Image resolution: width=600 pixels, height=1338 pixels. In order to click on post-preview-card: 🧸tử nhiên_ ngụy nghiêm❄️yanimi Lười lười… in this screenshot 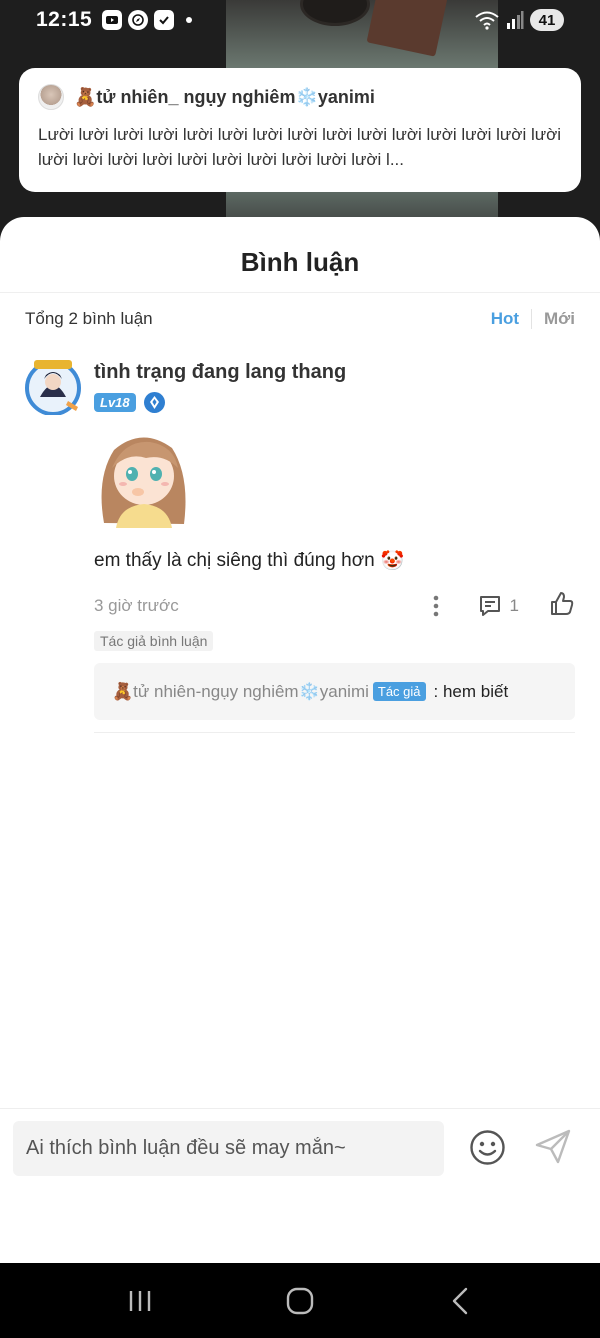, I will do `click(300, 130)`.